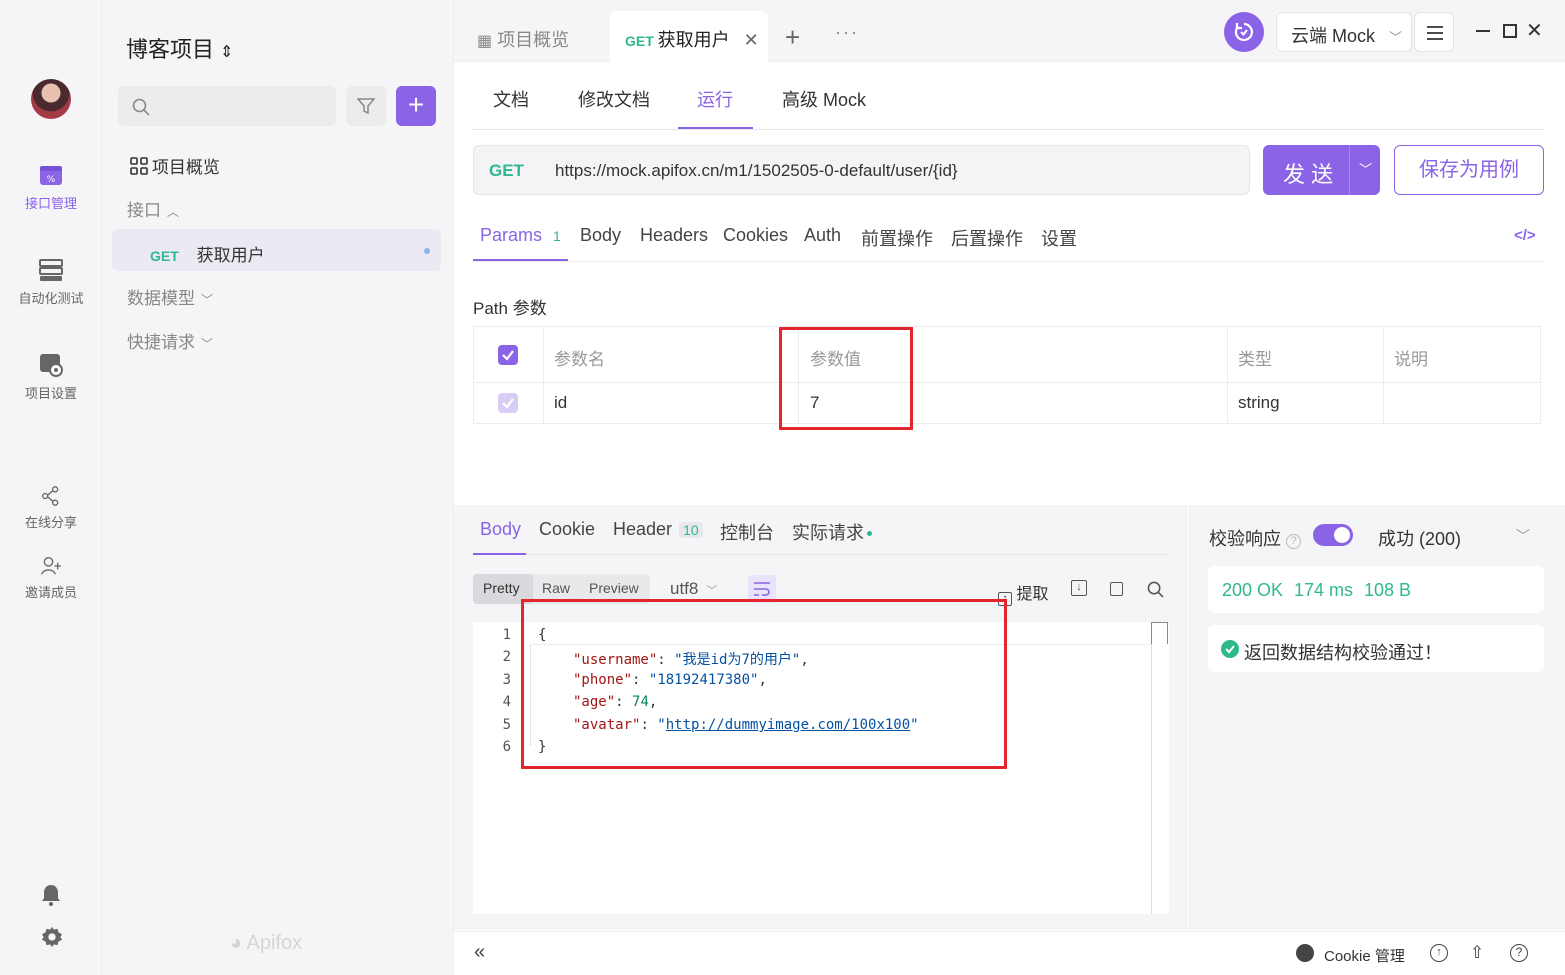 Image resolution: width=1565 pixels, height=975 pixels. I want to click on response-size: 108 B, so click(1388, 590).